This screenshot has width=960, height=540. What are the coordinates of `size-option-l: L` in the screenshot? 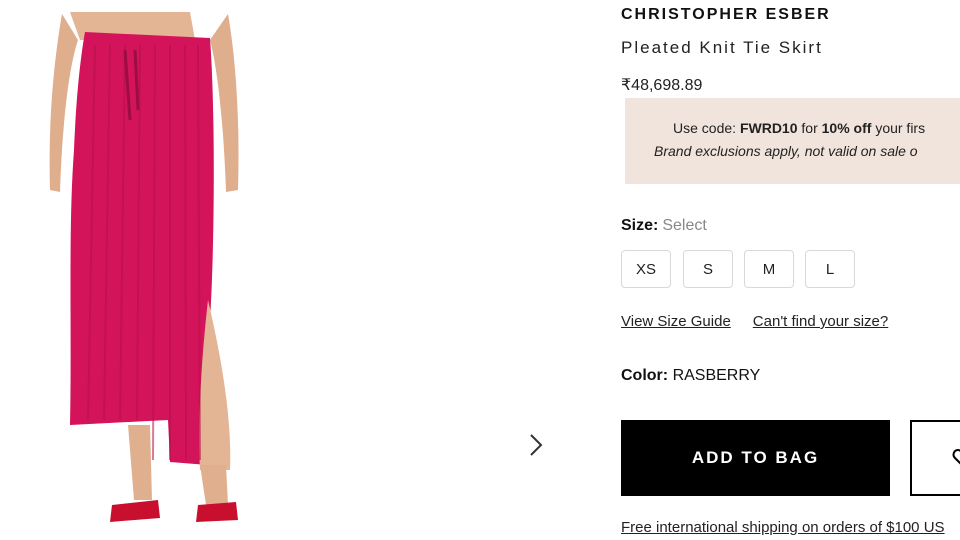 It's located at (830, 269).